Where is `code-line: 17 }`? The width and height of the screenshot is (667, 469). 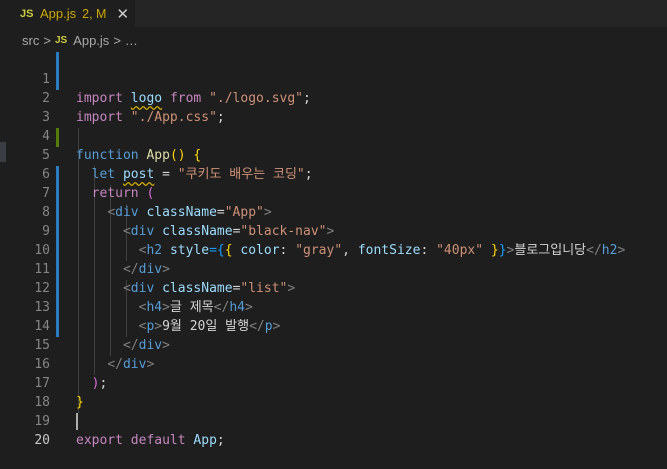 code-line: 17 } is located at coordinates (333, 382).